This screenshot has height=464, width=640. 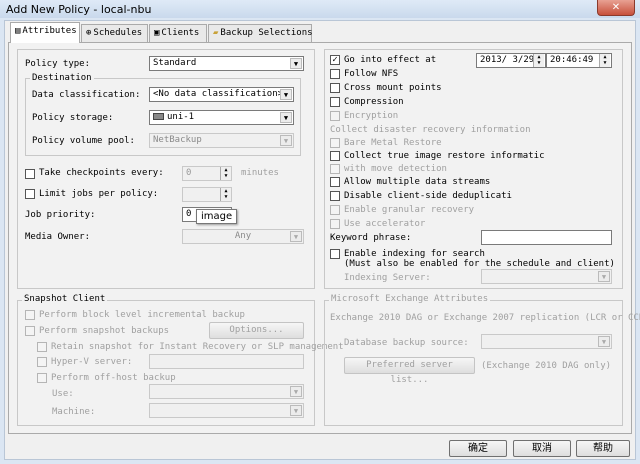 I want to click on follow-nfs-checkbox, so click(x=335, y=74).